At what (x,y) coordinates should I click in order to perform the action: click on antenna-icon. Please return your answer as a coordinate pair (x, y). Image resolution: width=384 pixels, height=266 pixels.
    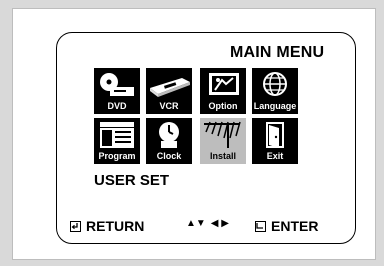
    Looking at the image, I should click on (222, 134).